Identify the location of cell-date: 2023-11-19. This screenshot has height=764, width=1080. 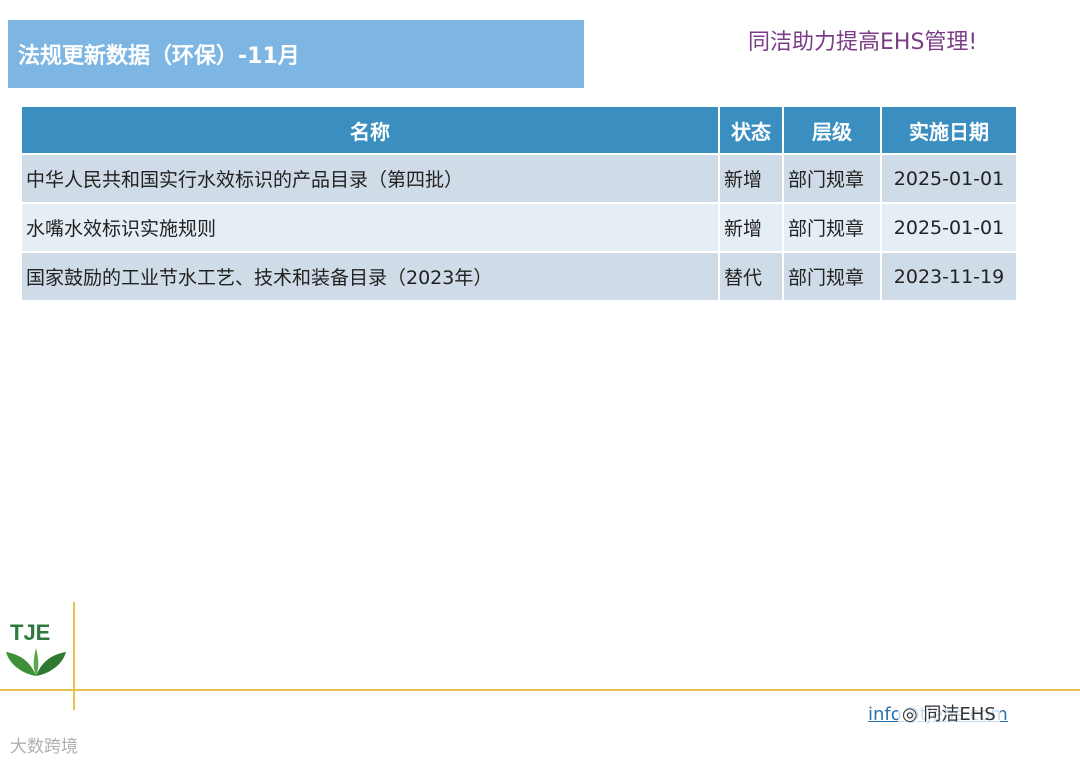
(949, 276).